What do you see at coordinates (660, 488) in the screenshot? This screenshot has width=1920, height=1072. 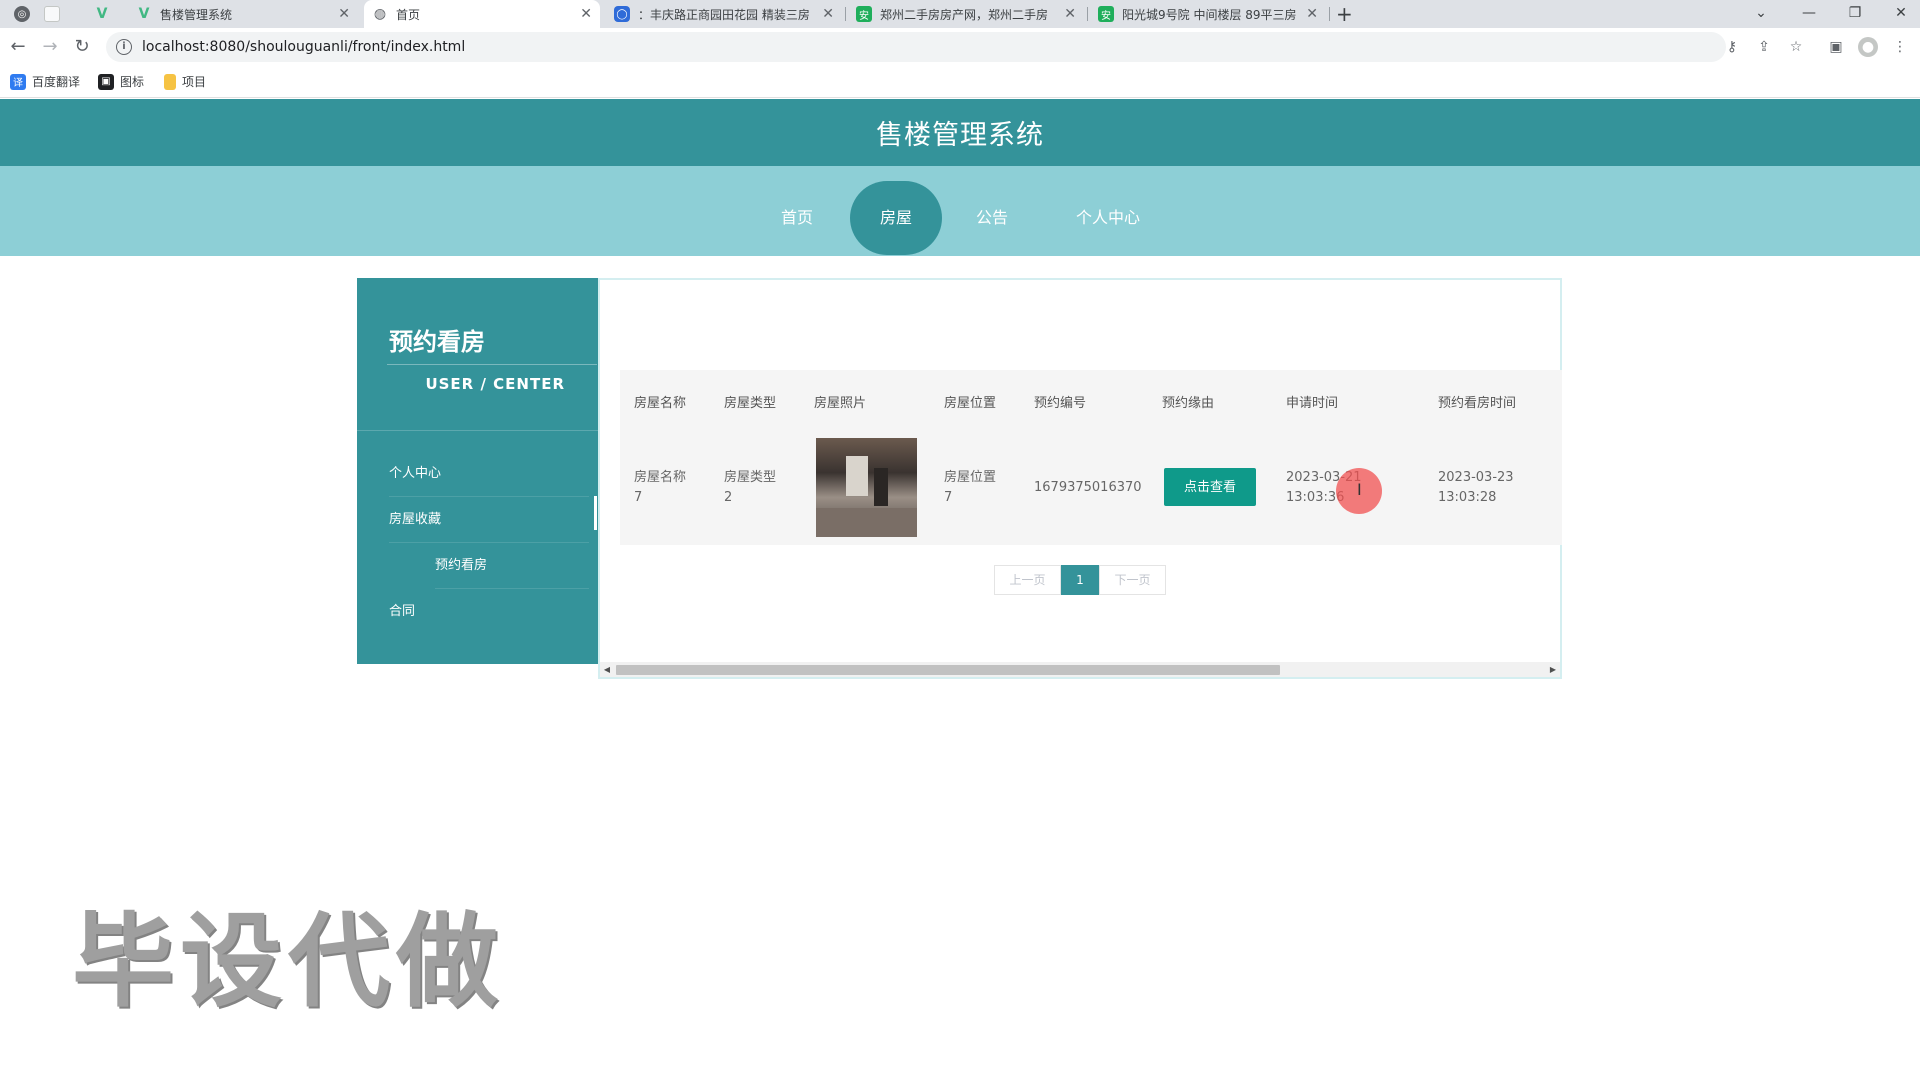 I see `cell-house-name: 房屋名称 7` at bounding box center [660, 488].